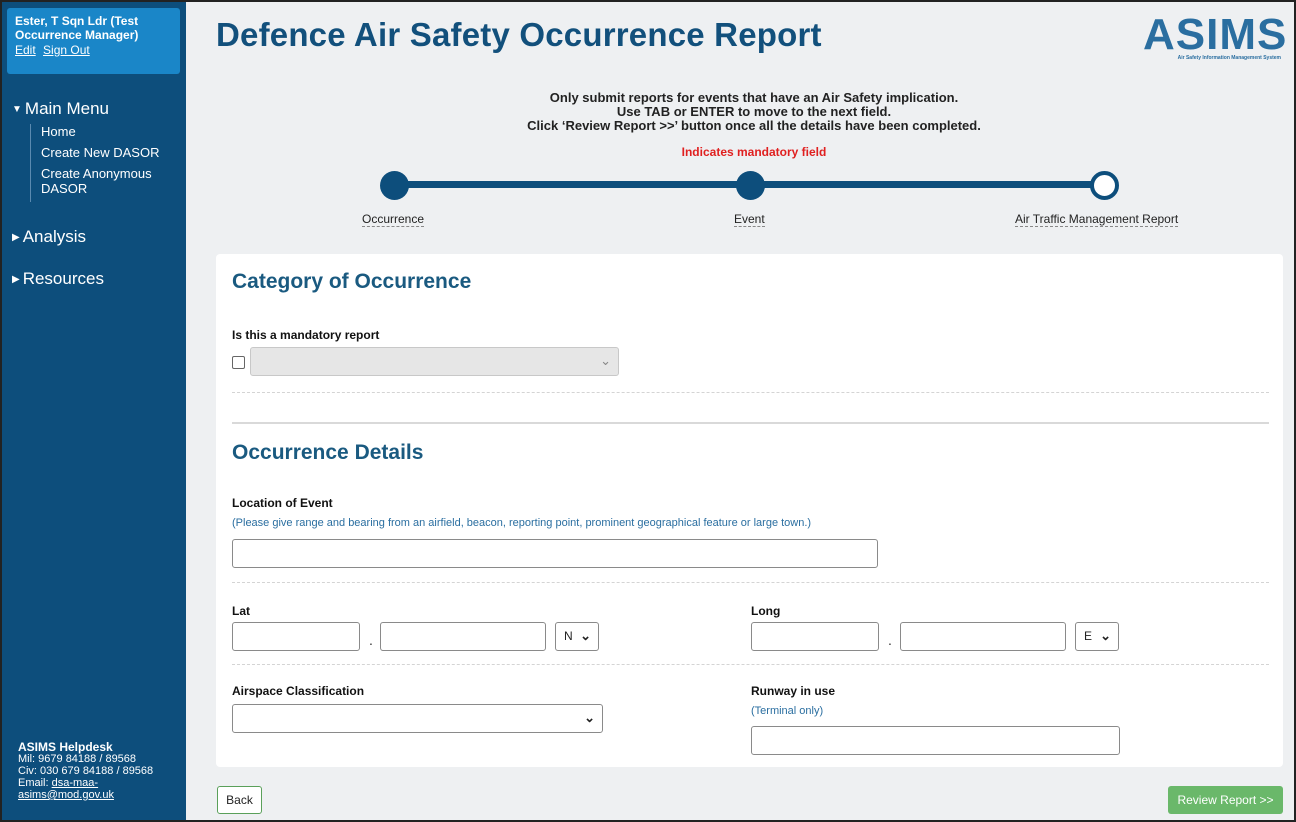 The width and height of the screenshot is (1296, 822). What do you see at coordinates (77, 759) in the screenshot?
I see `helpdesk-mil: Mil: 9679 84188 / 89568` at bounding box center [77, 759].